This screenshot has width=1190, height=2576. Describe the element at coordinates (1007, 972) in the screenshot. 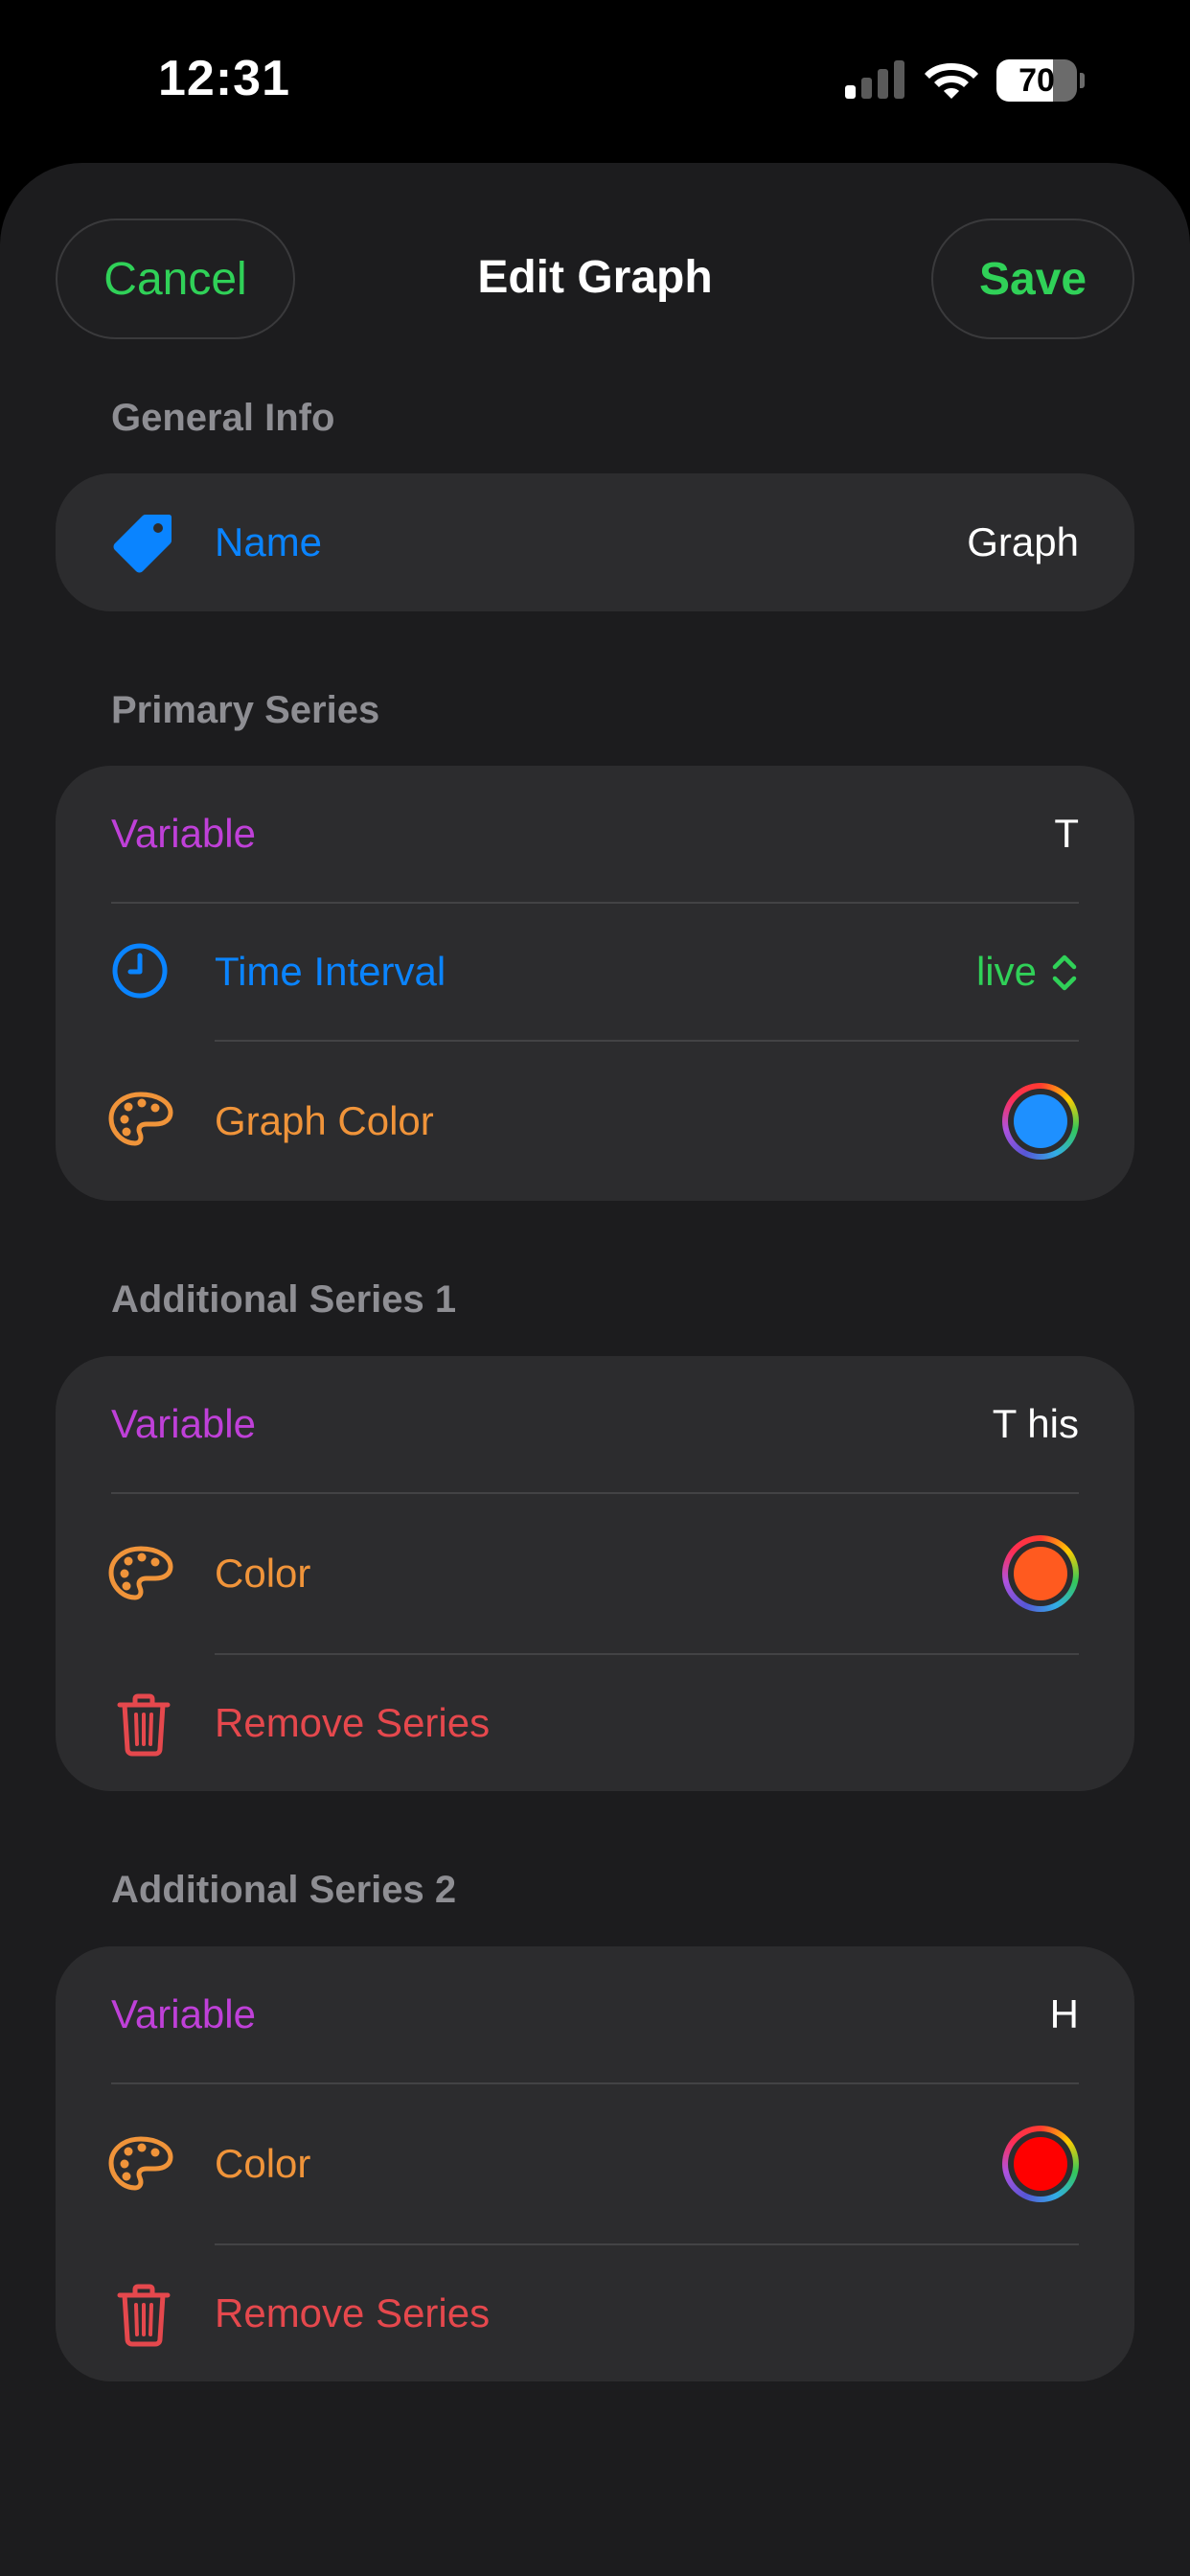

I see `time-interval-value: live` at that location.